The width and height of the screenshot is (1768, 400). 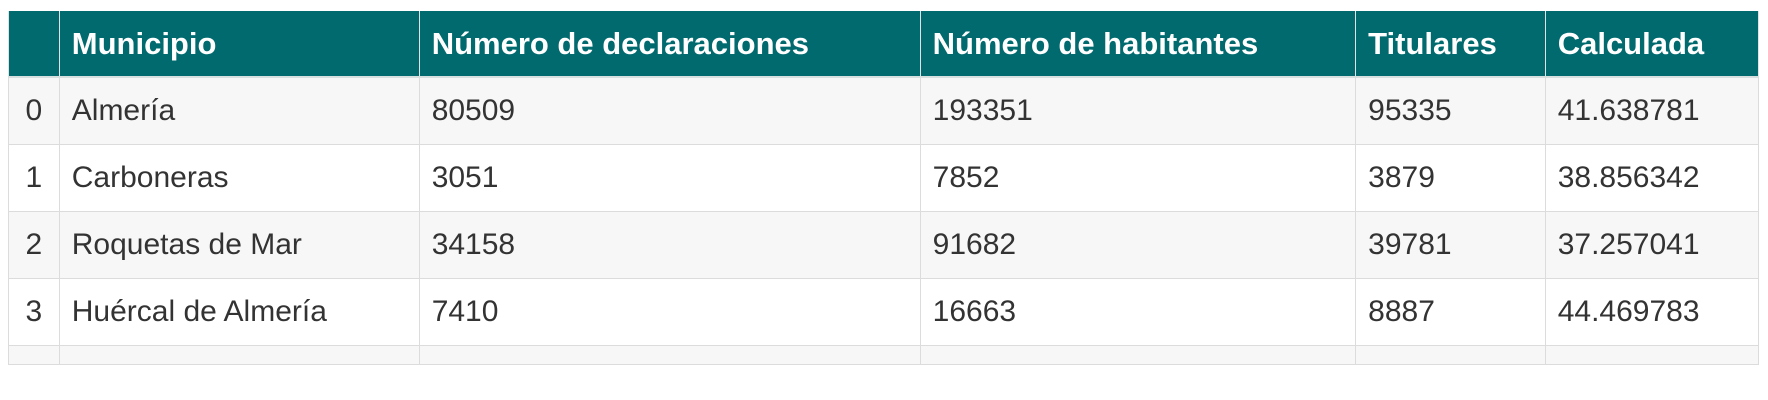 What do you see at coordinates (1652, 110) in the screenshot?
I see `cell-calculada: 41.638781` at bounding box center [1652, 110].